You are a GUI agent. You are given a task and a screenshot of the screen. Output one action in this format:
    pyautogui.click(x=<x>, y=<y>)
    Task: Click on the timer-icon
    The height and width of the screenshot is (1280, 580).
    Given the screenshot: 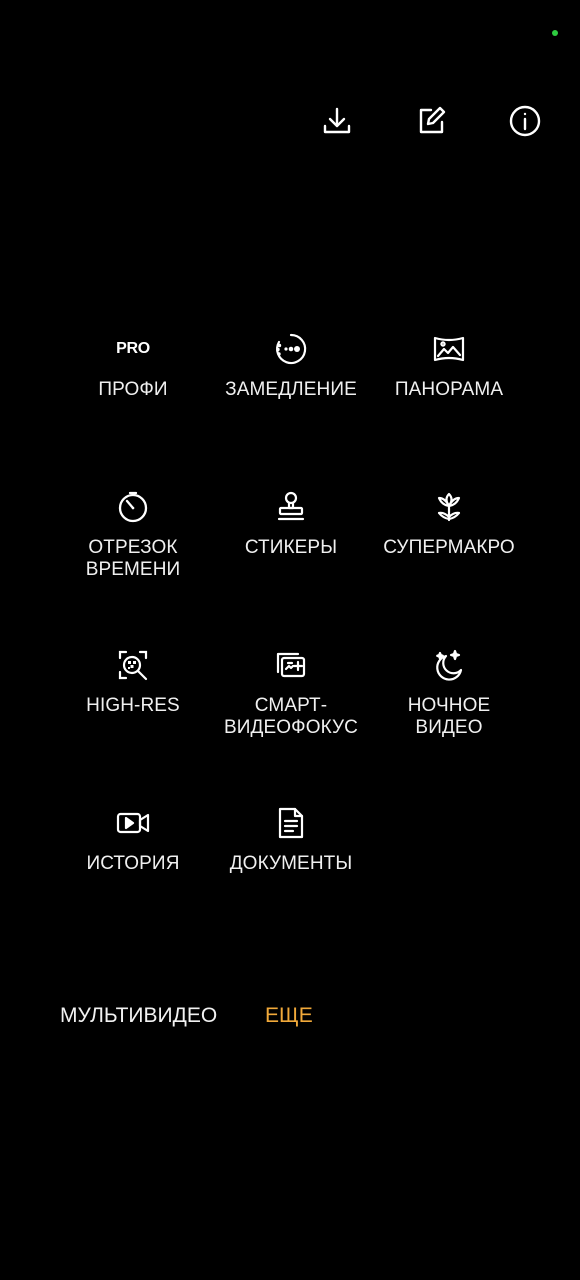 What is the action you would take?
    pyautogui.click(x=133, y=507)
    